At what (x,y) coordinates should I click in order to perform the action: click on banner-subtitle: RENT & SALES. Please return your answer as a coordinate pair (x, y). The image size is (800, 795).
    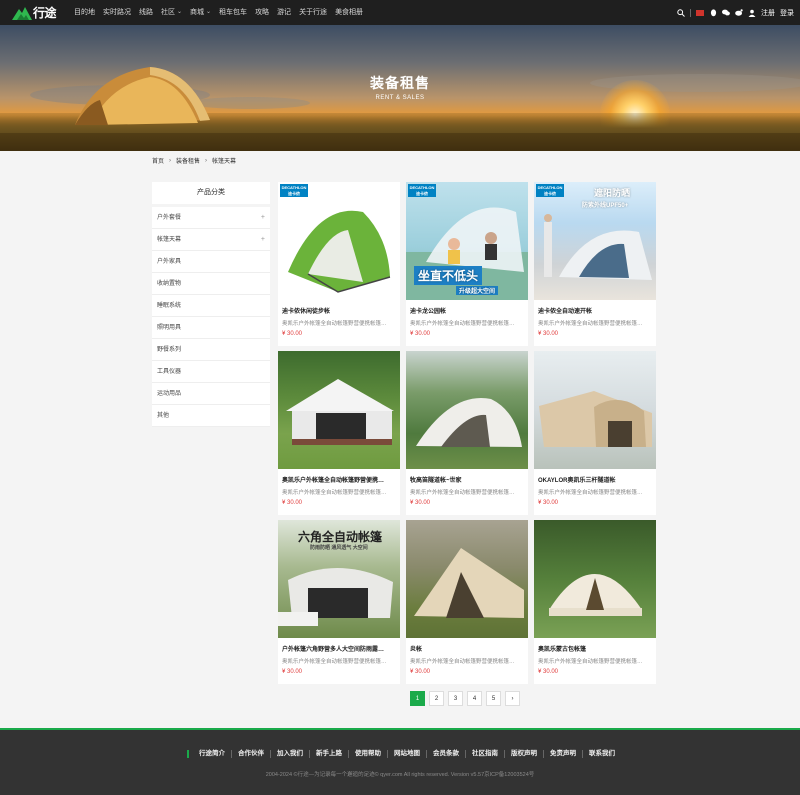
    Looking at the image, I should click on (400, 98).